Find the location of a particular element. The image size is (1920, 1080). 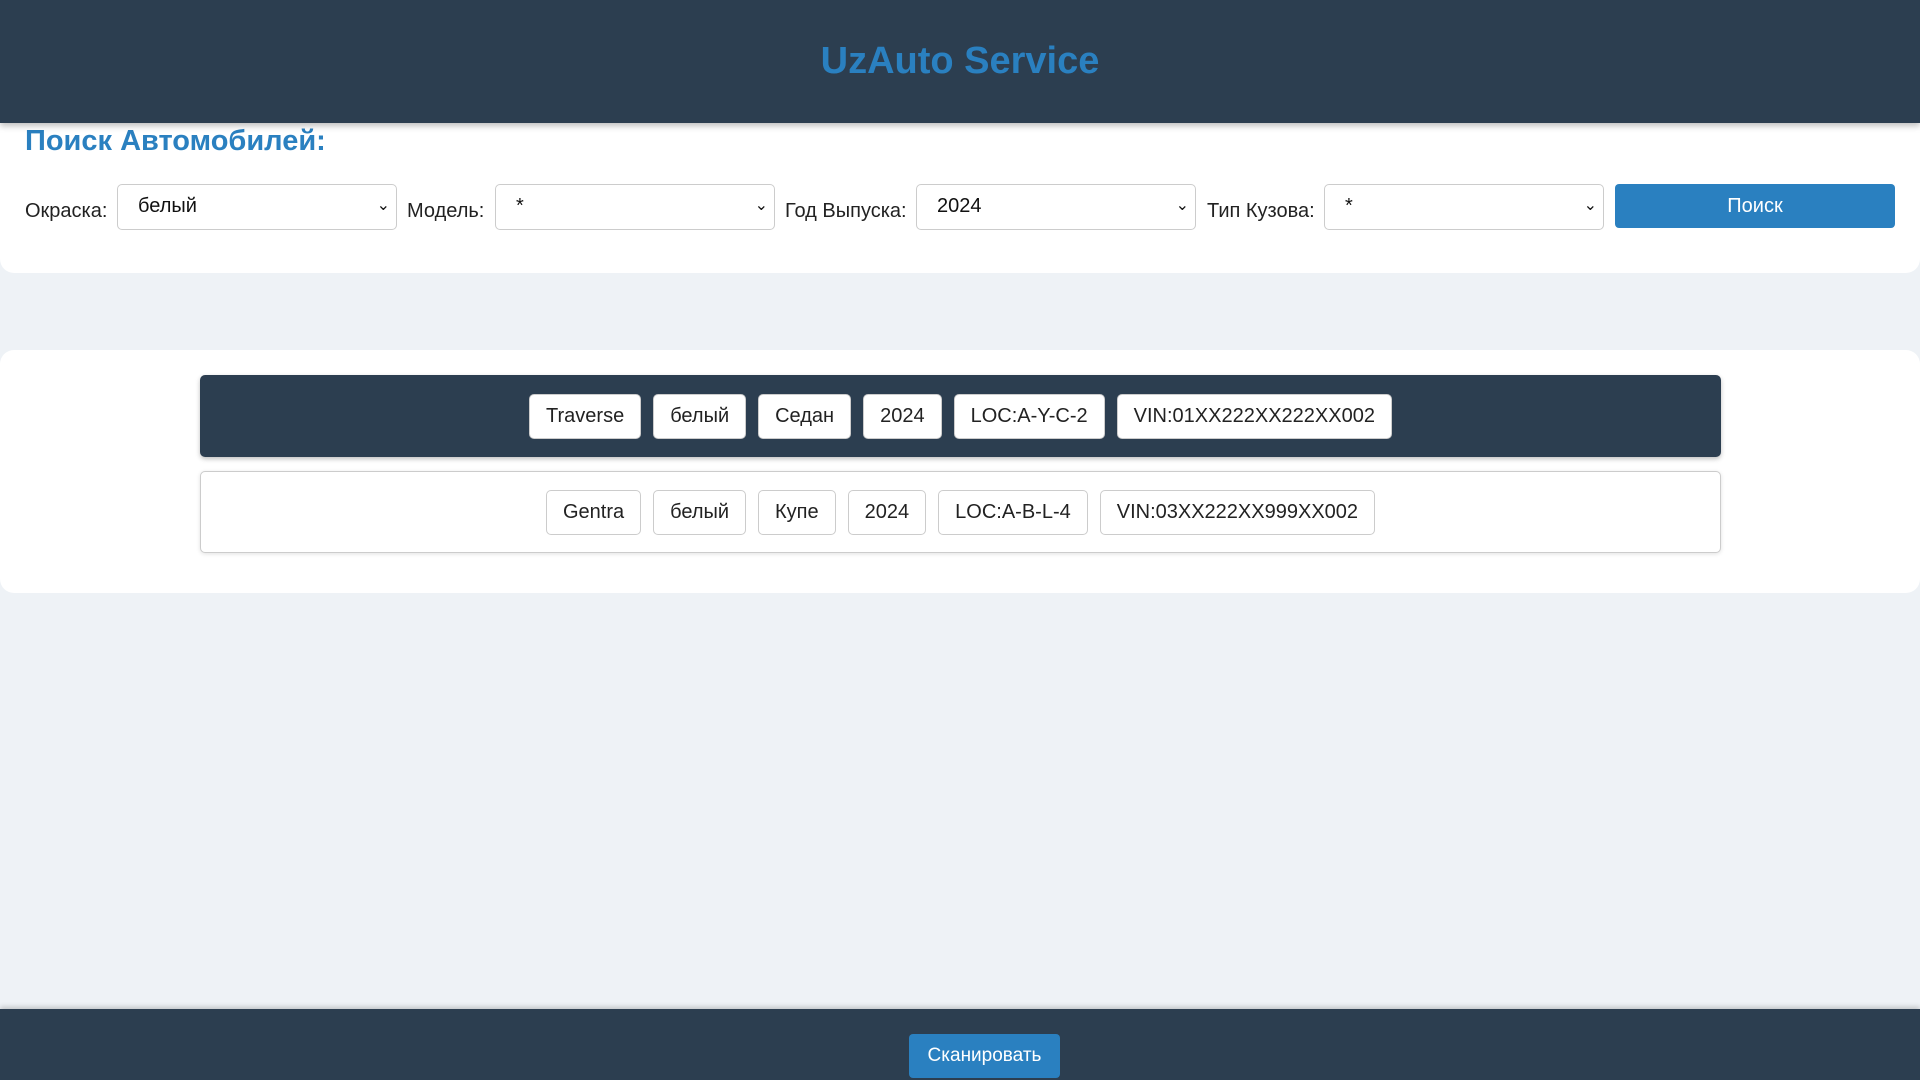

chip-vin: VIN:03XX222XX999XX002 is located at coordinates (1237, 512).